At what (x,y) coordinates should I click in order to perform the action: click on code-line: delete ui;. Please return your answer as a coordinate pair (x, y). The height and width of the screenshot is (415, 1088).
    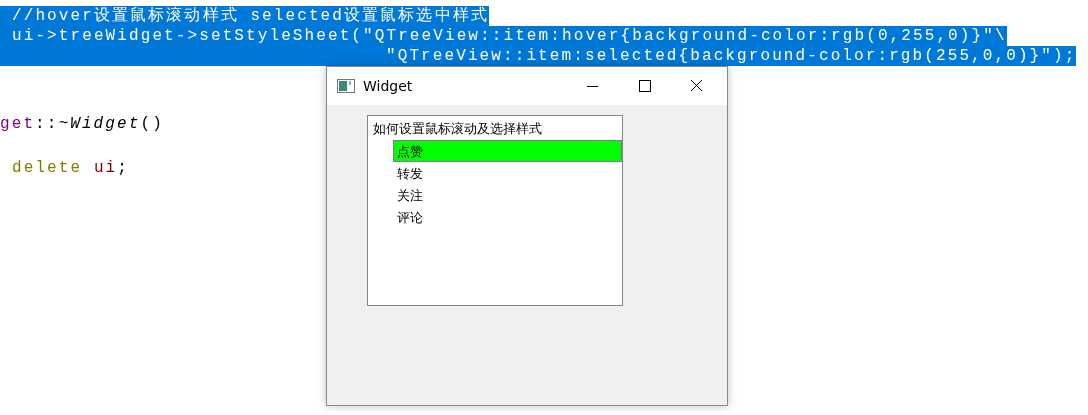
    Looking at the image, I should click on (70, 168).